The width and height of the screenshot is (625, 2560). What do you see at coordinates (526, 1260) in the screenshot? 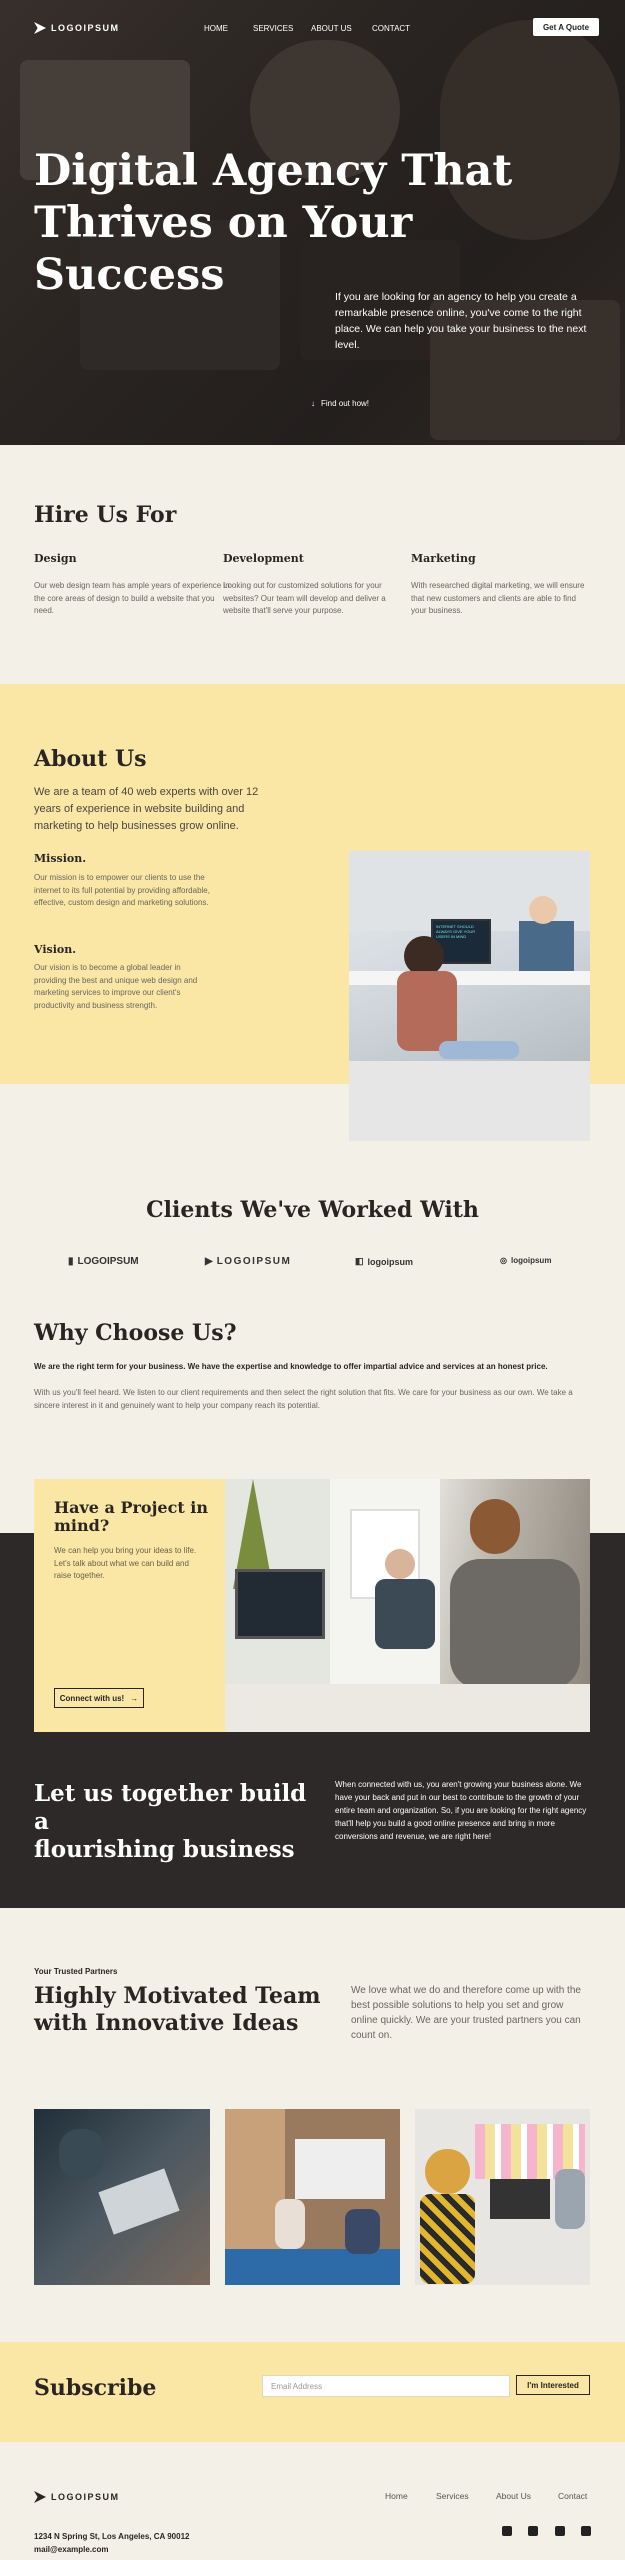
I see `client-logo-4: ◎ logoipsum` at bounding box center [526, 1260].